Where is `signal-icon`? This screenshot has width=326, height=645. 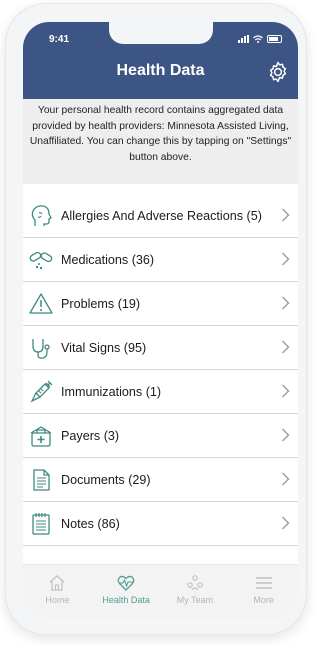
signal-icon is located at coordinates (243, 39).